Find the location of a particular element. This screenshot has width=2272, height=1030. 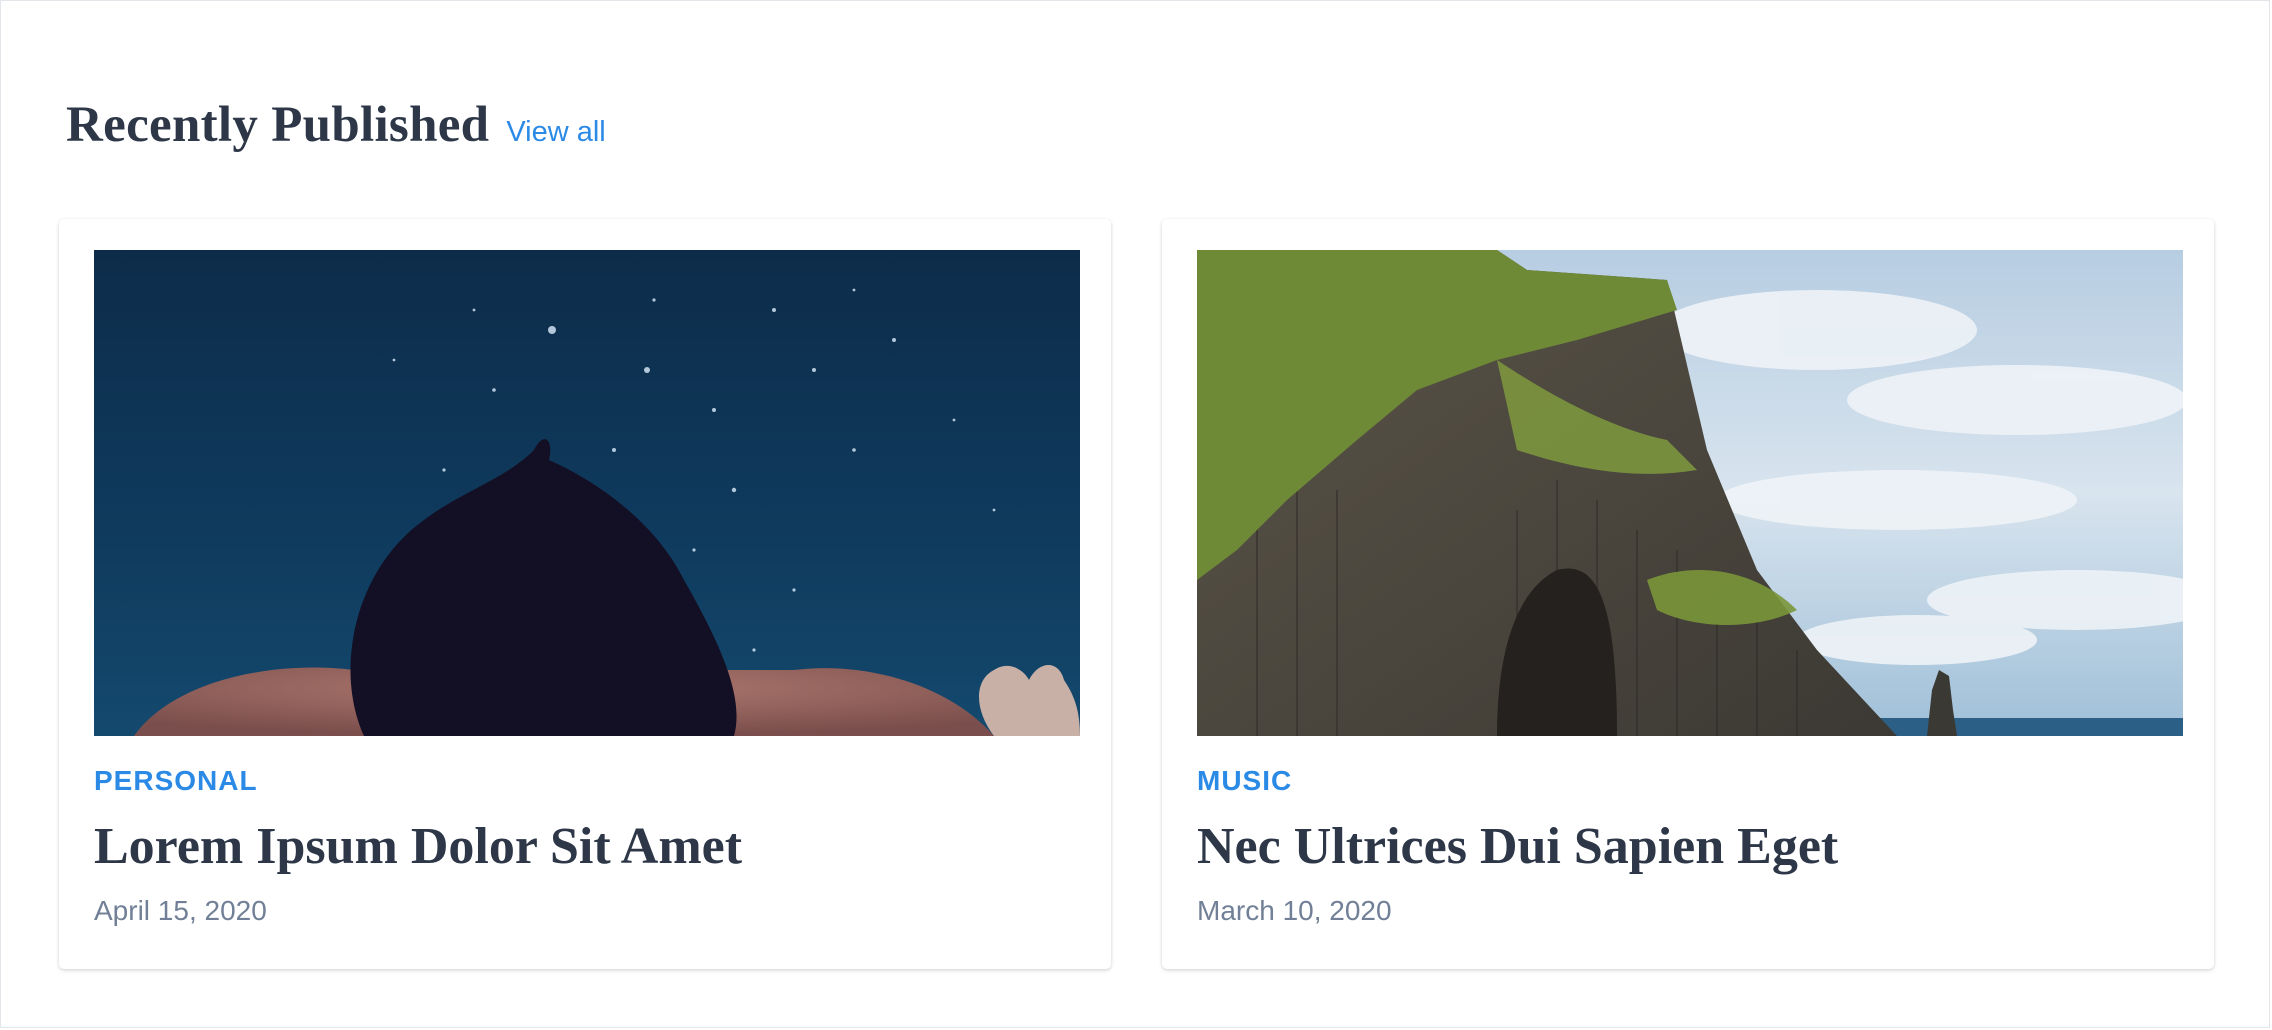

post-category-1: PERSONAL is located at coordinates (176, 781).